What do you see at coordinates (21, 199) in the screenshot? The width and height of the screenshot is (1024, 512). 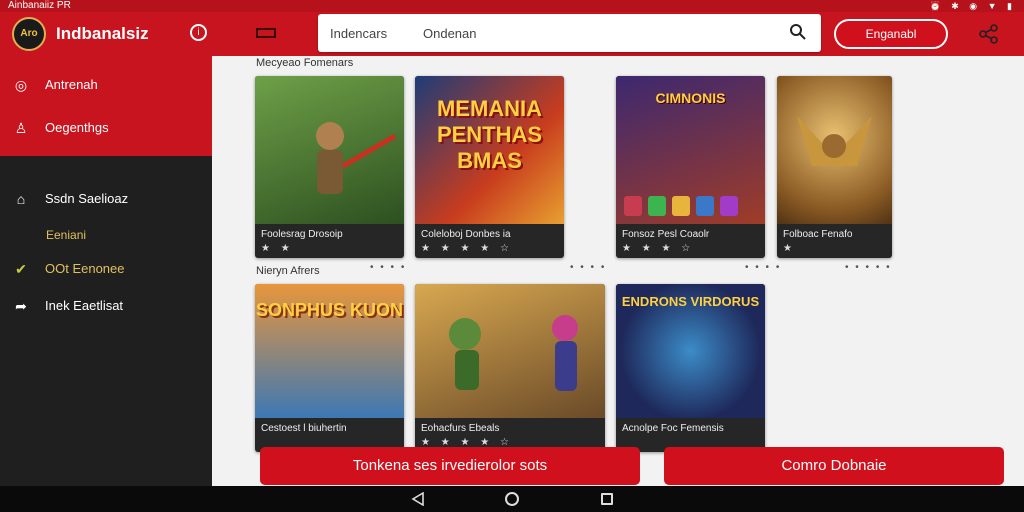 I see `home-icon: ⌂` at bounding box center [21, 199].